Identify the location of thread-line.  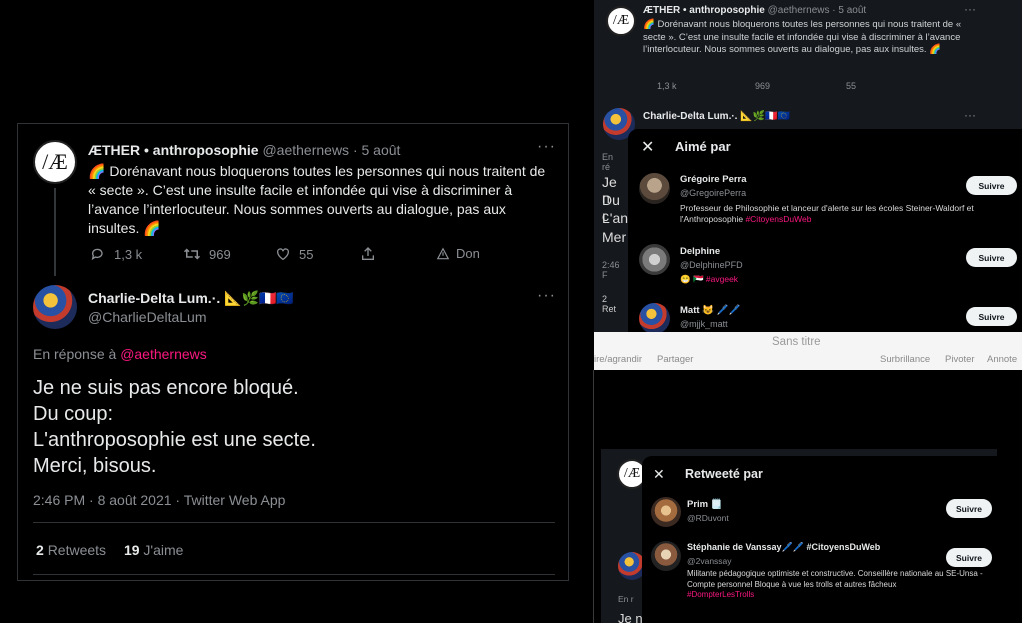
(55, 232).